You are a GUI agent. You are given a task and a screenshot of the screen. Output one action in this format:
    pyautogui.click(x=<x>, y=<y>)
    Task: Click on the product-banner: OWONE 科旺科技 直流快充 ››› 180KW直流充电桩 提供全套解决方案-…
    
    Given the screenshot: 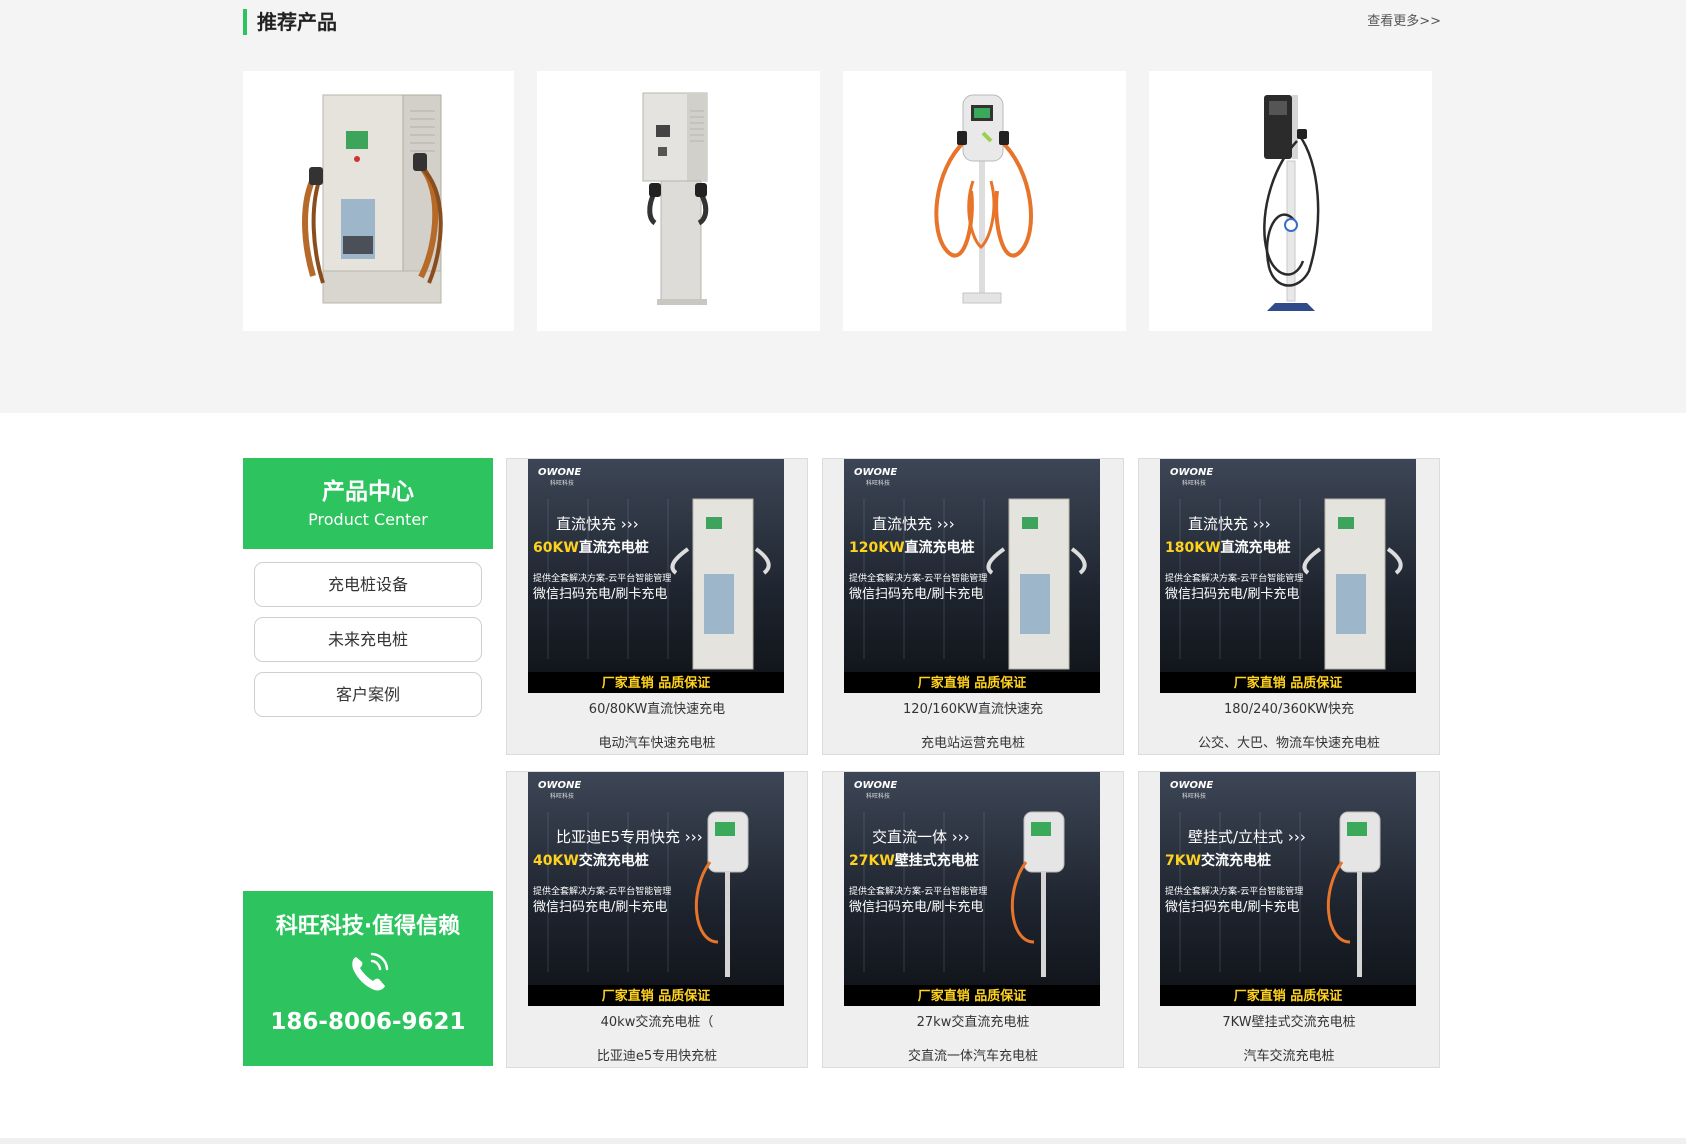 What is the action you would take?
    pyautogui.click(x=1288, y=576)
    